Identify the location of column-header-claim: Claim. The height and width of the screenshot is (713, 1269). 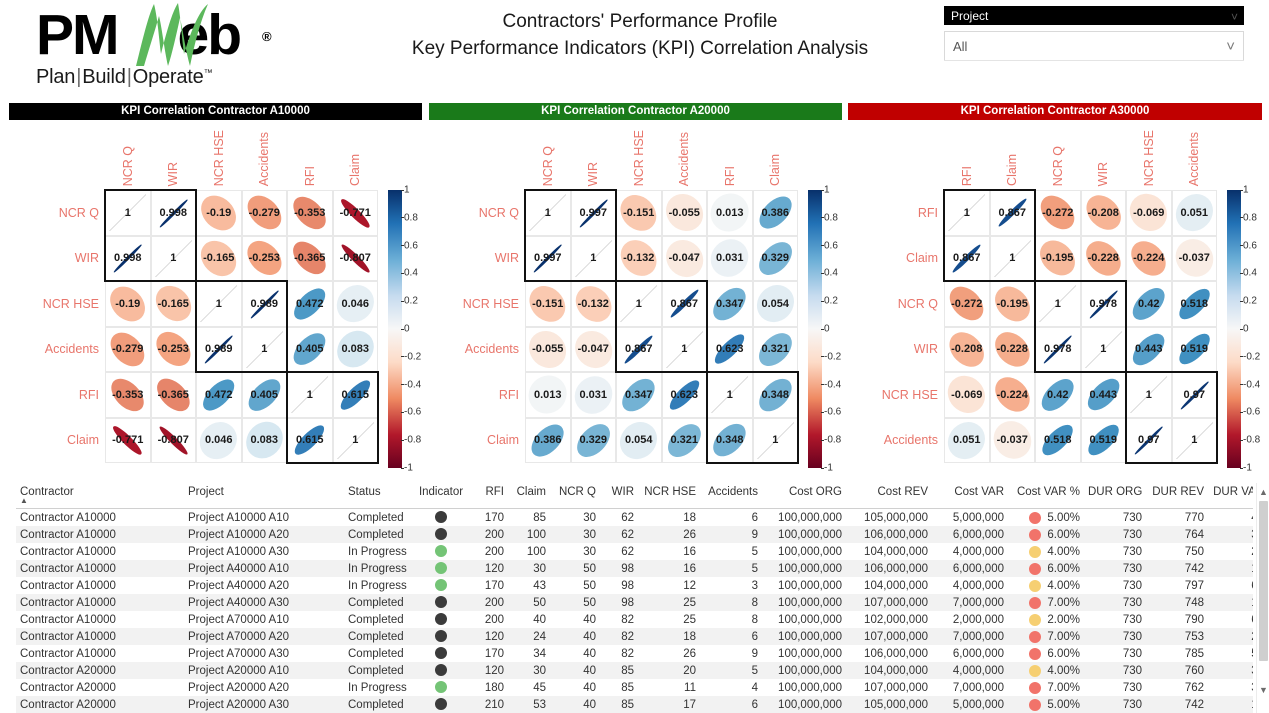
(529, 496).